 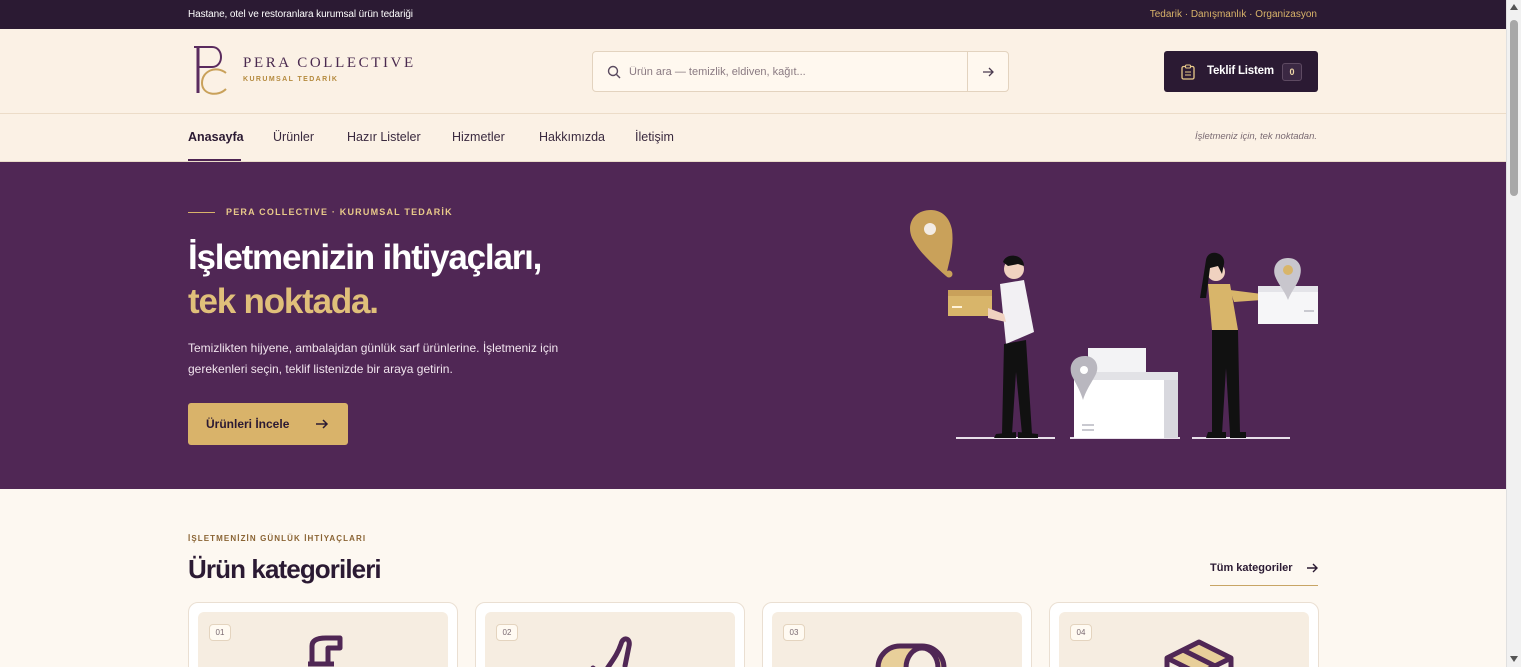 I want to click on eyebrow-divider, so click(x=201, y=212).